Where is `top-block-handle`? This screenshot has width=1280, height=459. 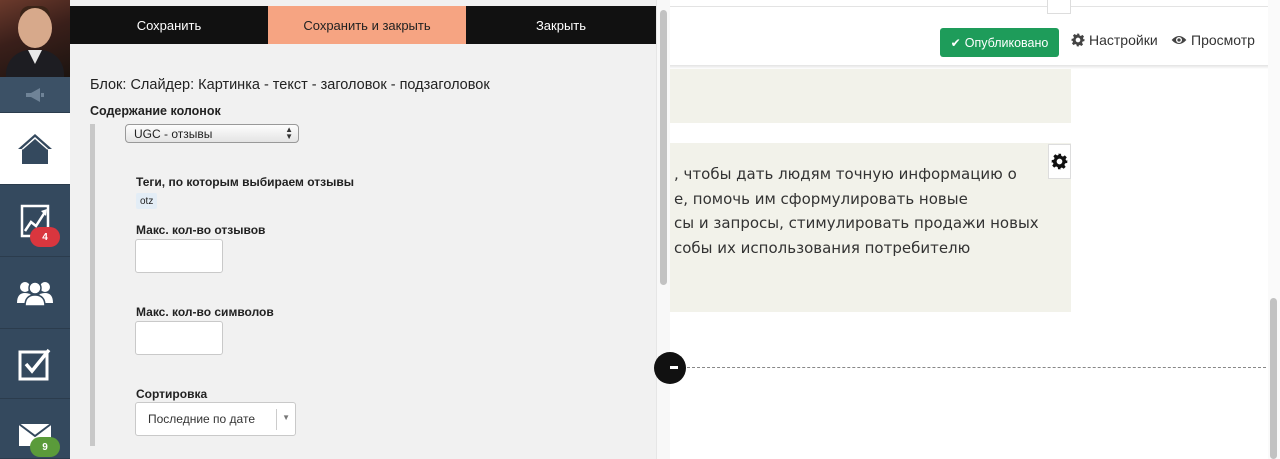 top-block-handle is located at coordinates (1059, 7).